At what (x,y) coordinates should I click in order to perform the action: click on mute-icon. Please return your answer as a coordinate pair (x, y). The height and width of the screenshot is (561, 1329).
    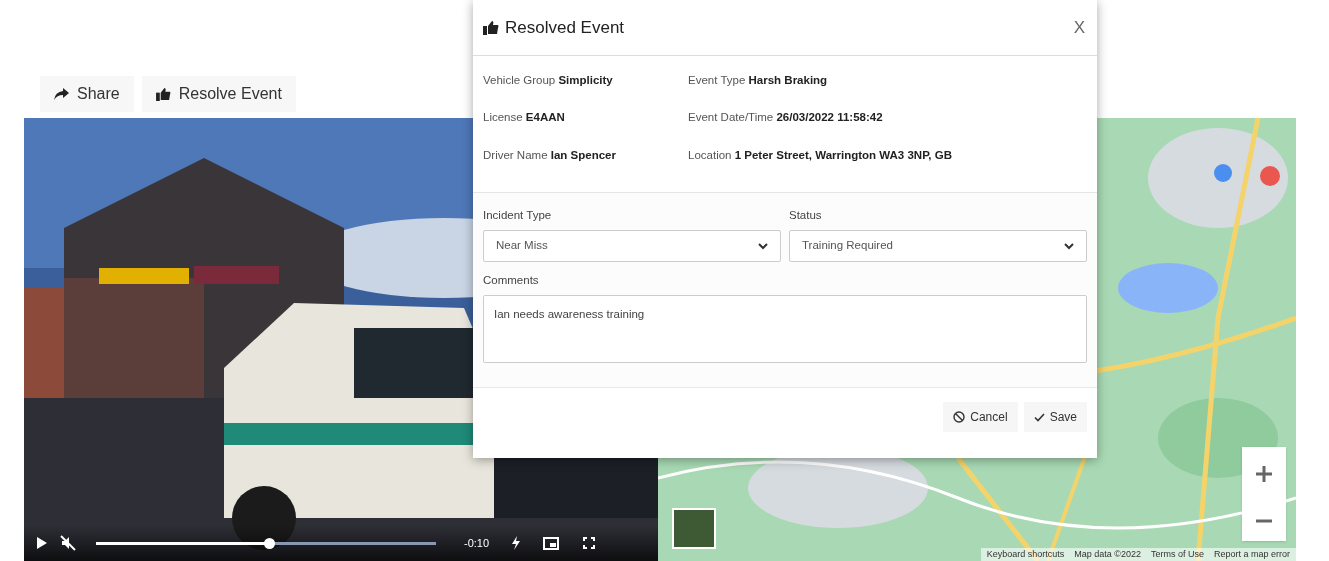
    Looking at the image, I should click on (68, 543).